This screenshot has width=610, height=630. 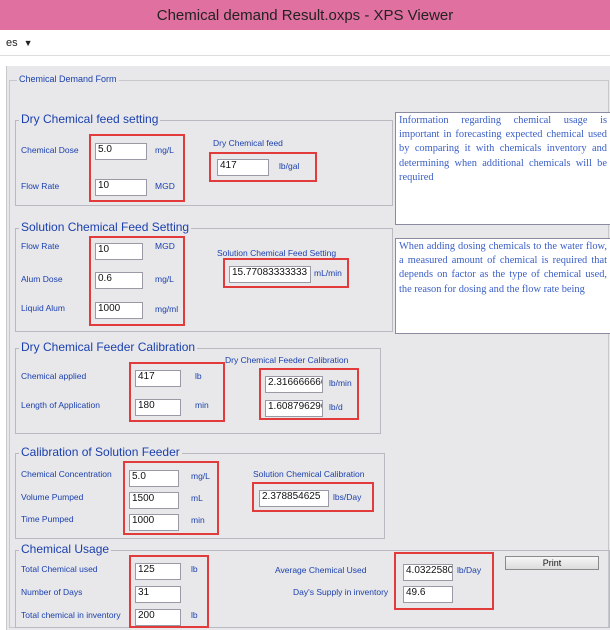 What do you see at coordinates (197, 498) in the screenshot?
I see `volume-pumped-unit: mL` at bounding box center [197, 498].